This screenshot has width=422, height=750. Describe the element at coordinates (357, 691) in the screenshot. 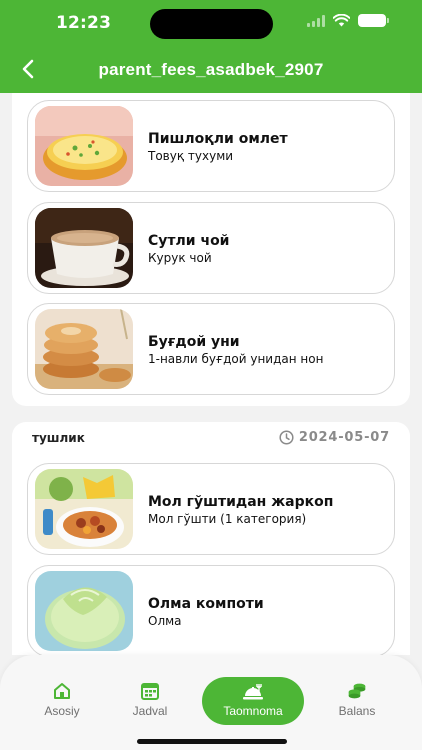

I see `coins-icon` at that location.